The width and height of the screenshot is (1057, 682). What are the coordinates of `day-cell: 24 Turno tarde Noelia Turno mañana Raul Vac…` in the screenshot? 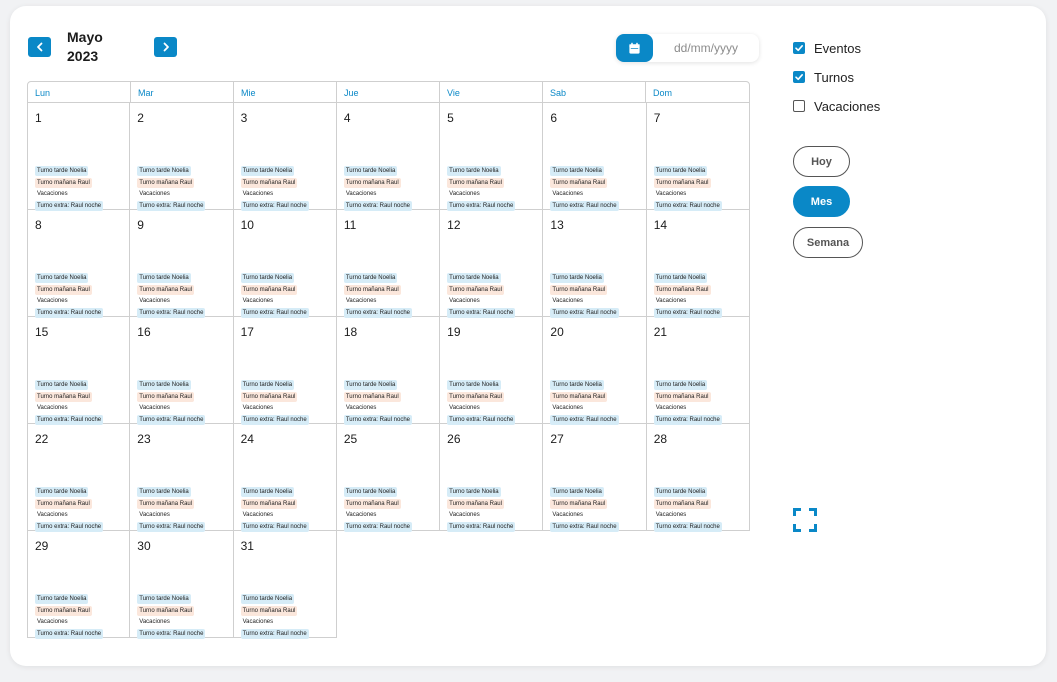 It's located at (285, 478).